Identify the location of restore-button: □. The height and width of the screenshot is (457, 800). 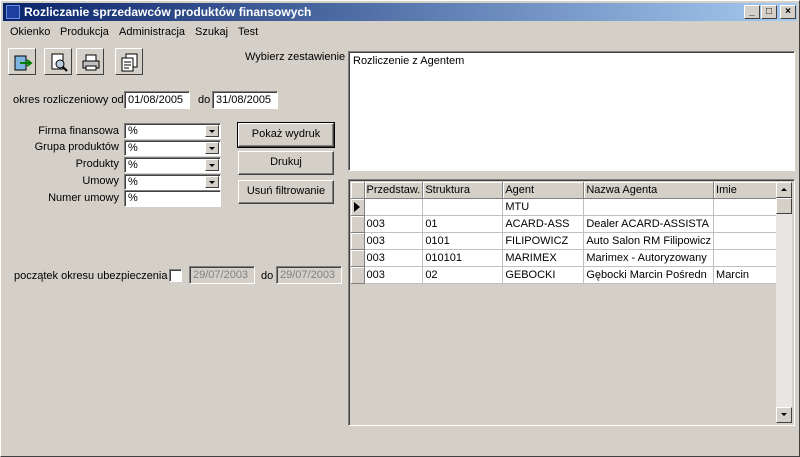
(769, 12).